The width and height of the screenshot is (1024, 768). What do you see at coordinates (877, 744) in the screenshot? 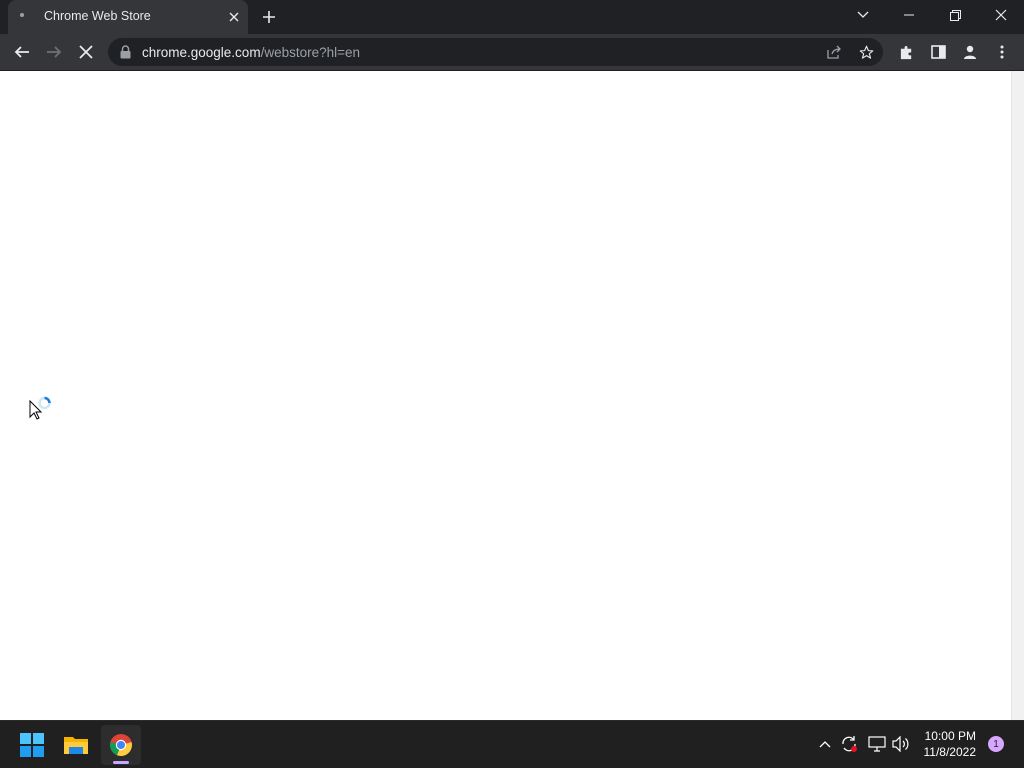
I see `network-icon` at bounding box center [877, 744].